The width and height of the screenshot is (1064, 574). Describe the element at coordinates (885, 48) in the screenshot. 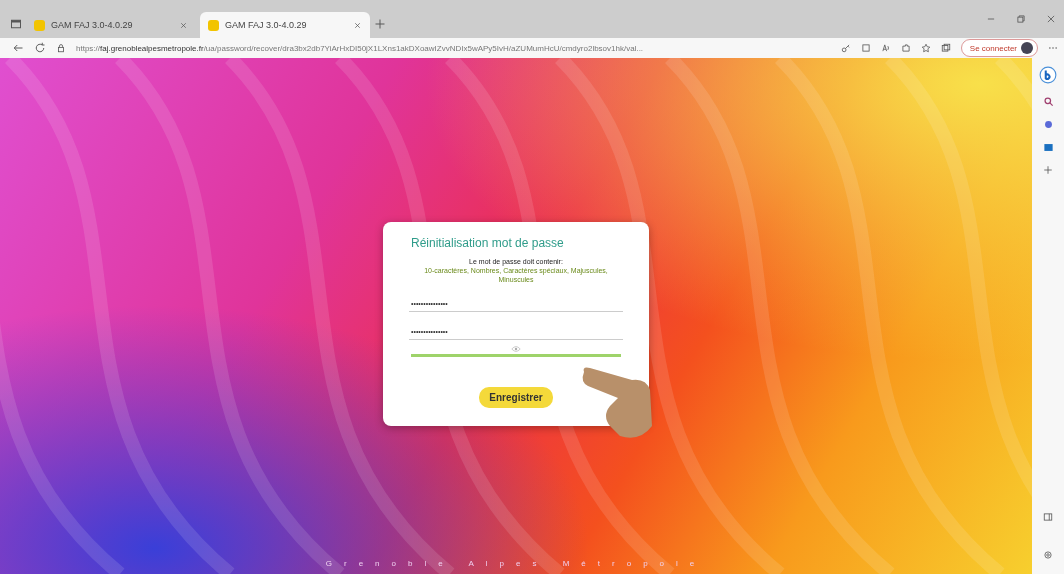

I see `read-aloud-icon` at that location.